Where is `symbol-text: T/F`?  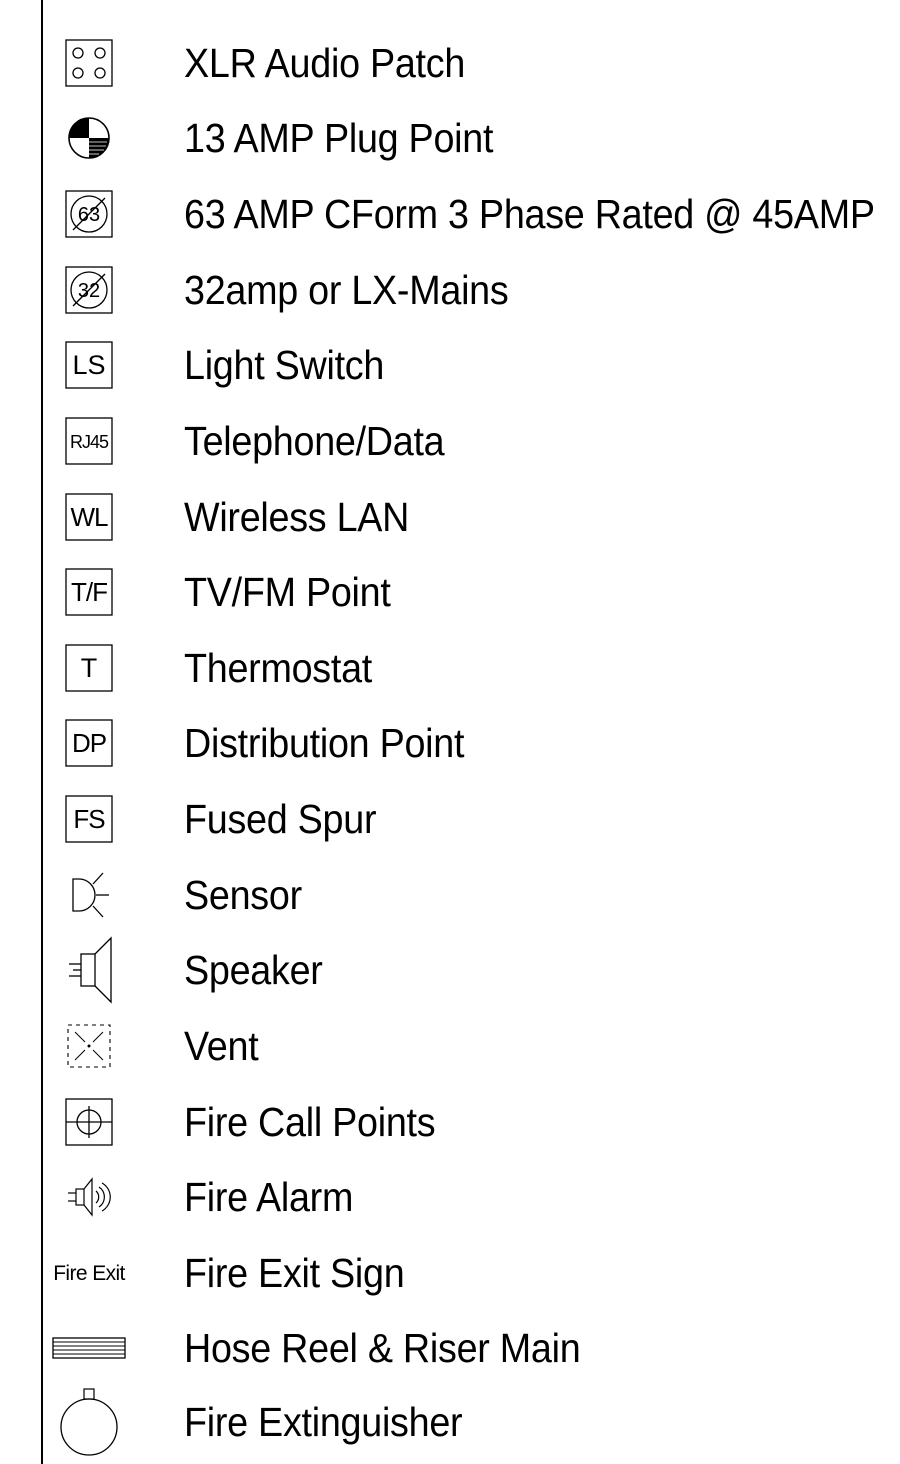
symbol-text: T/F is located at coordinates (89, 592).